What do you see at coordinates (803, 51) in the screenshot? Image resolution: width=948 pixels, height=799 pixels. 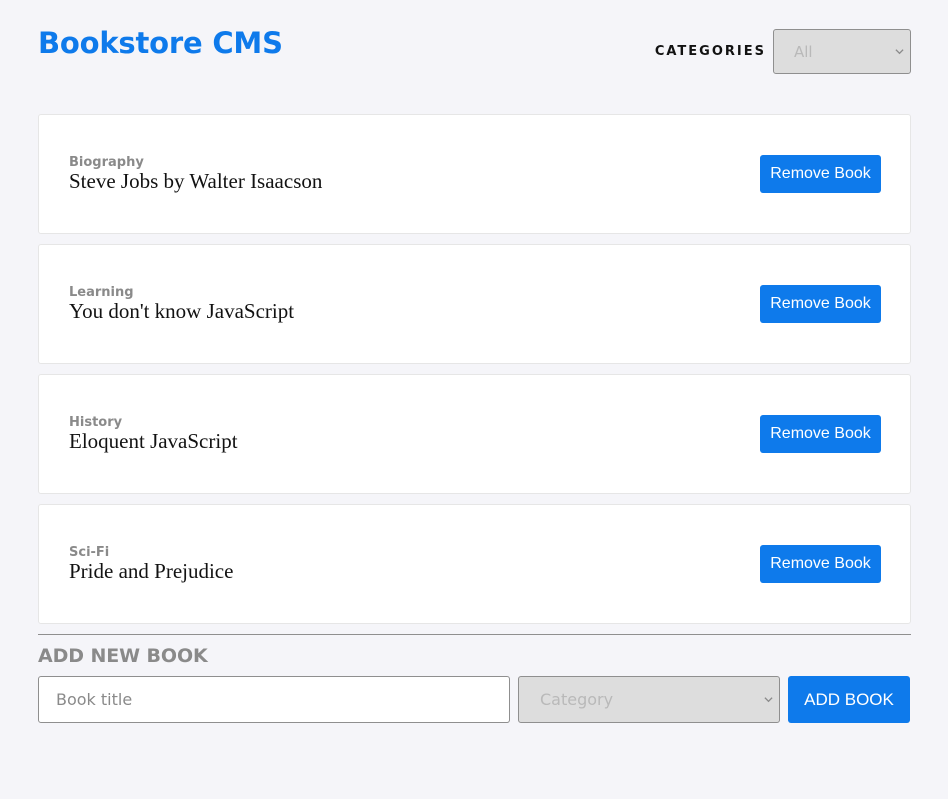 I see `category-filter-value: All` at bounding box center [803, 51].